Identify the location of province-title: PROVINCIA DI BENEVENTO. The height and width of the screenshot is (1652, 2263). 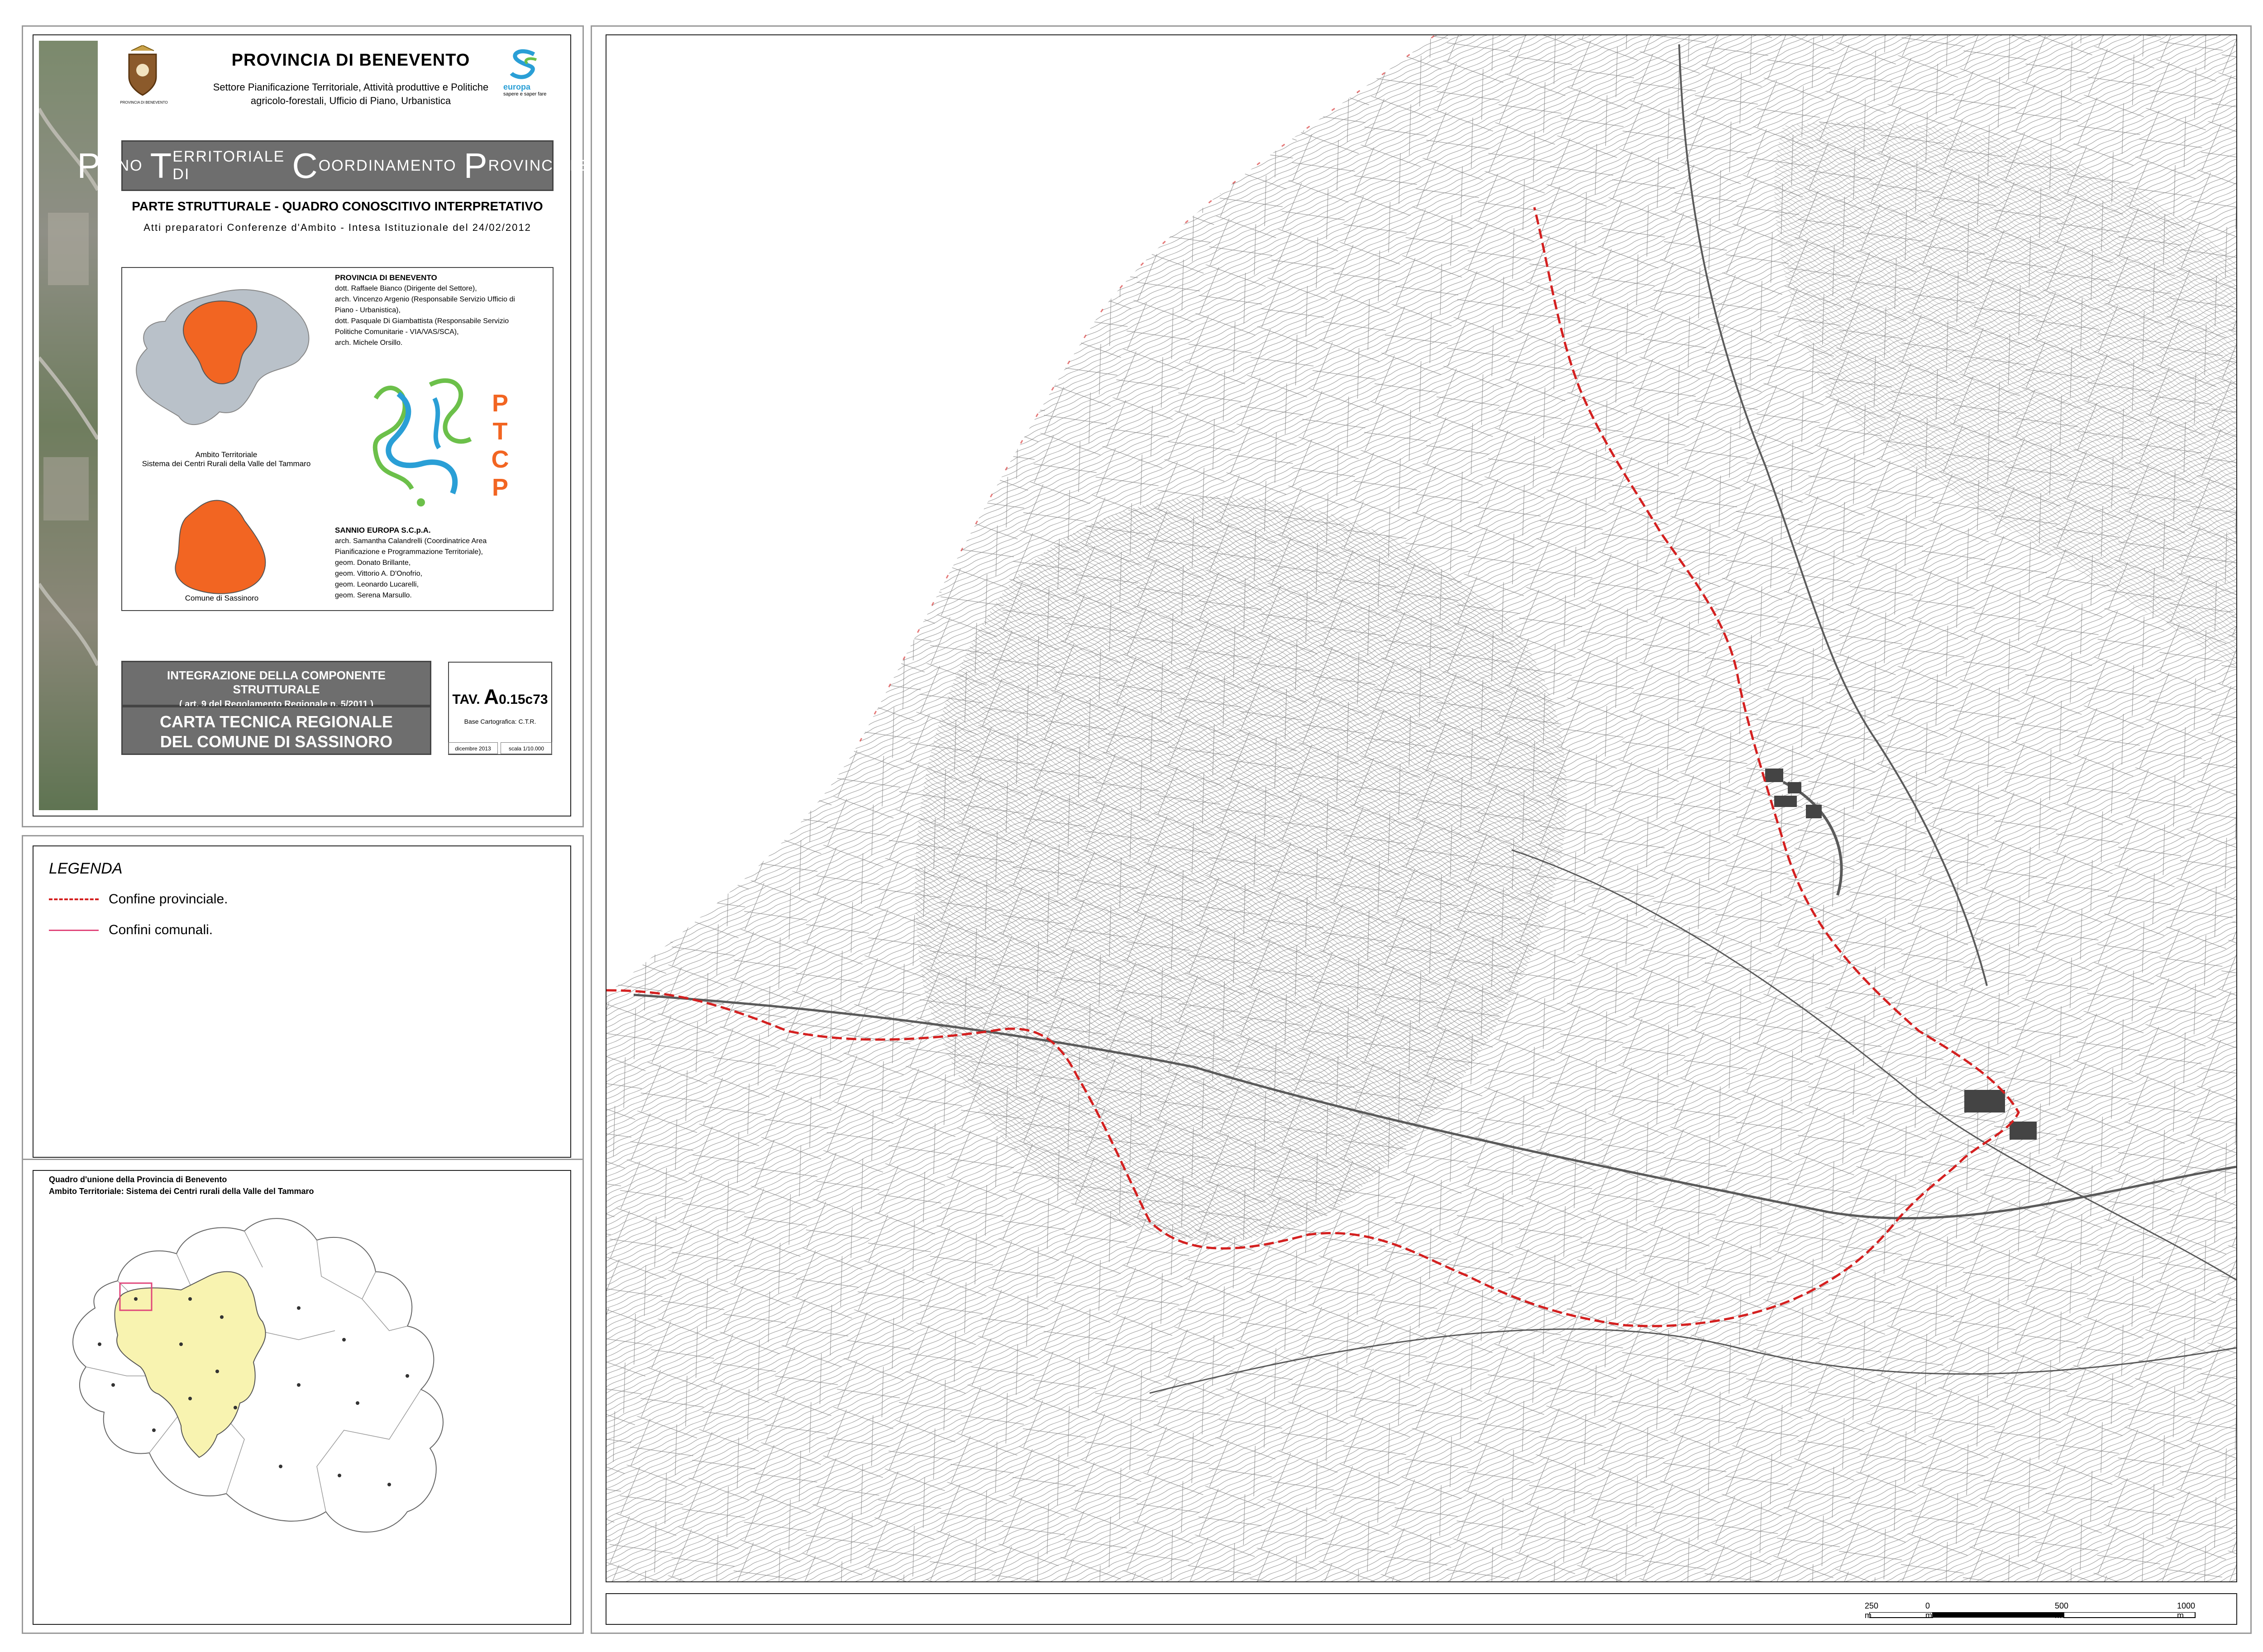
(350, 60).